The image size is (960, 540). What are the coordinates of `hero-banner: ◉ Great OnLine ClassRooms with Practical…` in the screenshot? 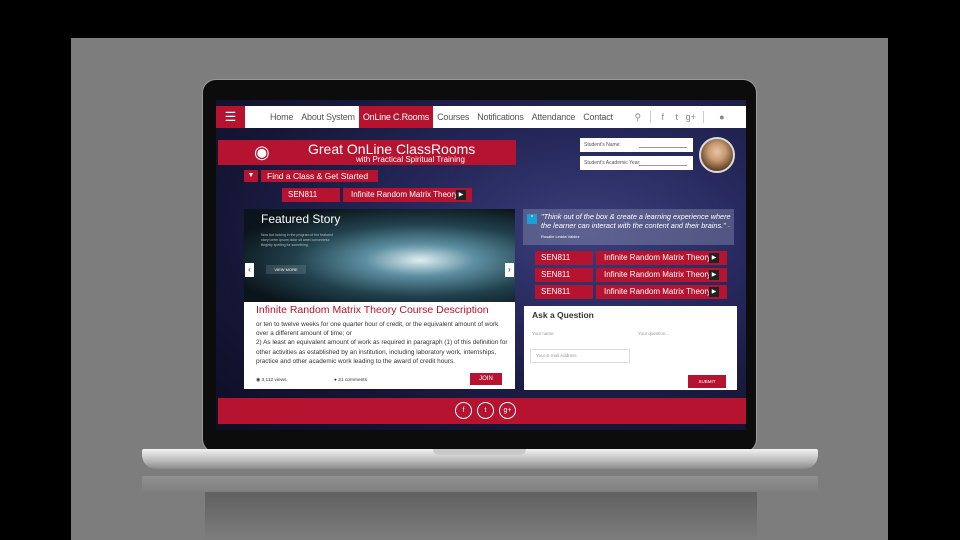 It's located at (367, 152).